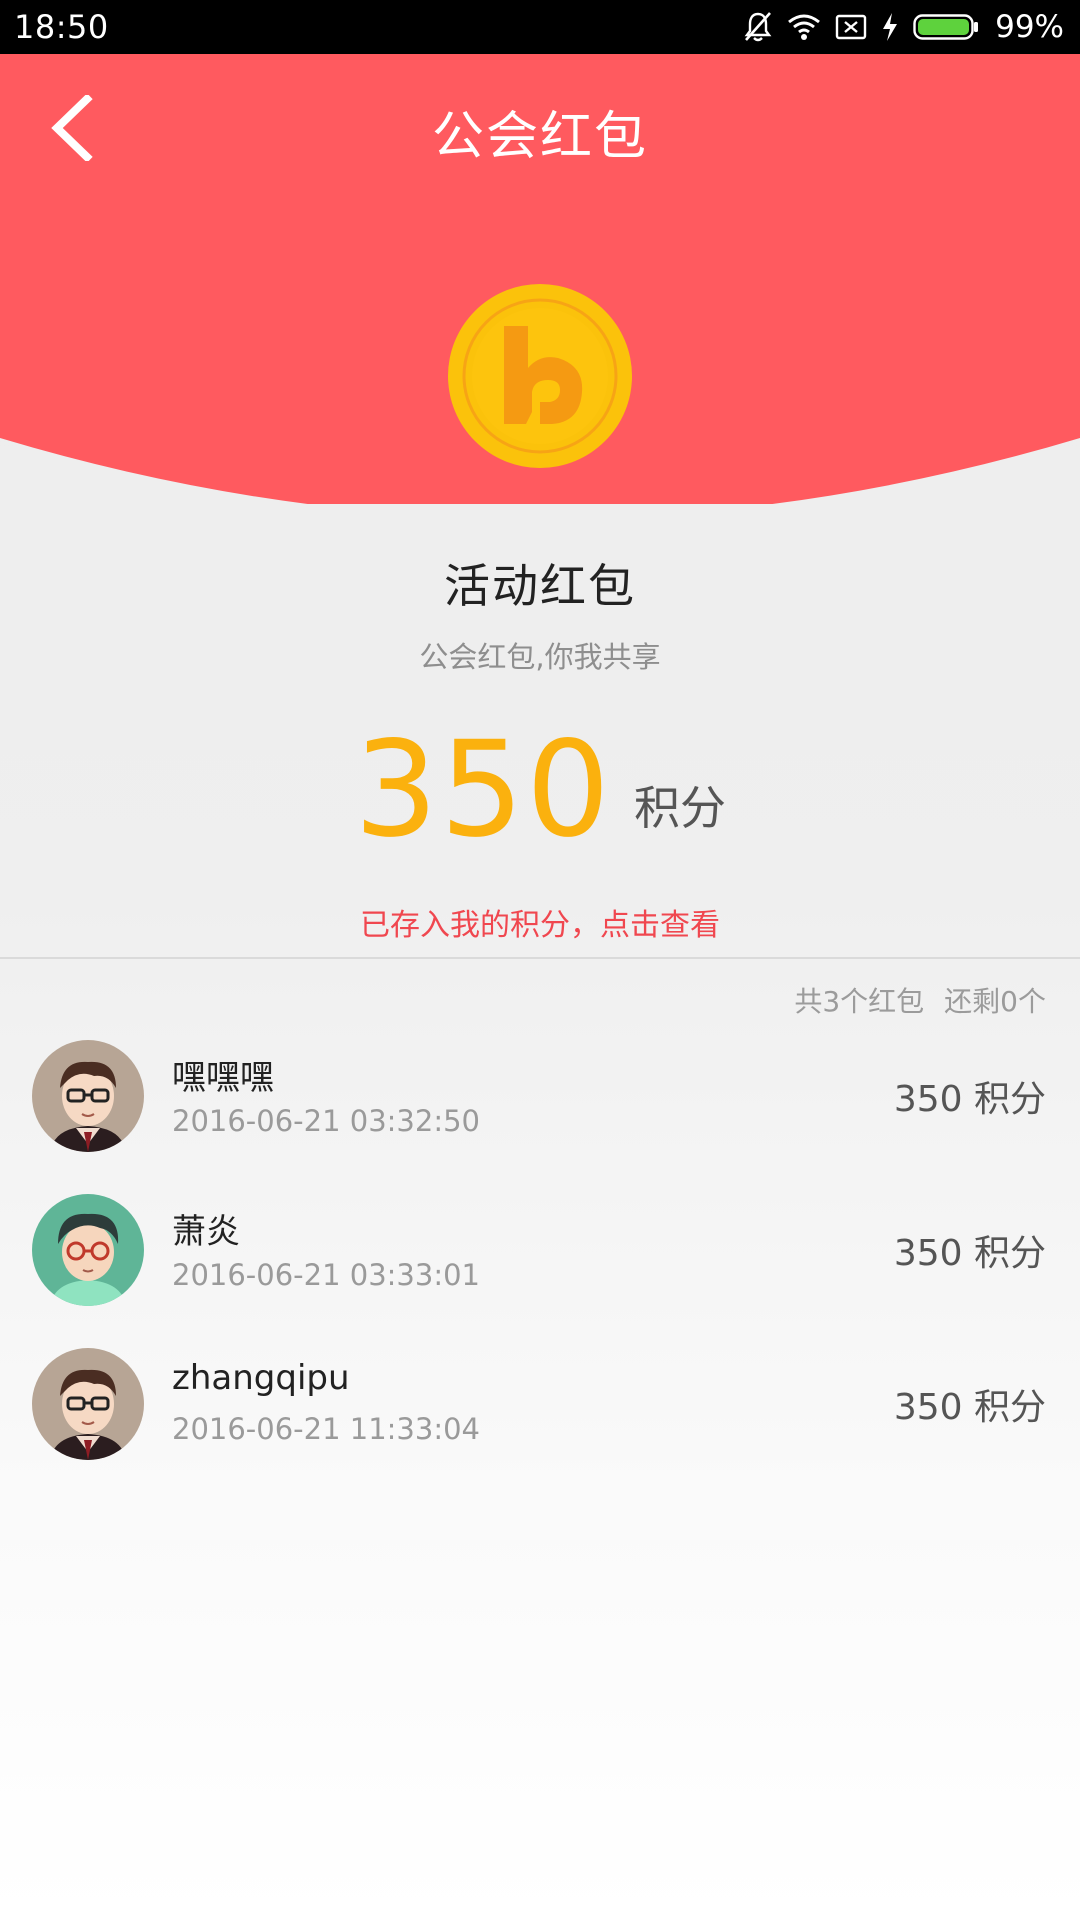 This screenshot has width=1080, height=1920. What do you see at coordinates (540, 922) in the screenshot?
I see `view-points-link: 已存入我的积分，点击查看` at bounding box center [540, 922].